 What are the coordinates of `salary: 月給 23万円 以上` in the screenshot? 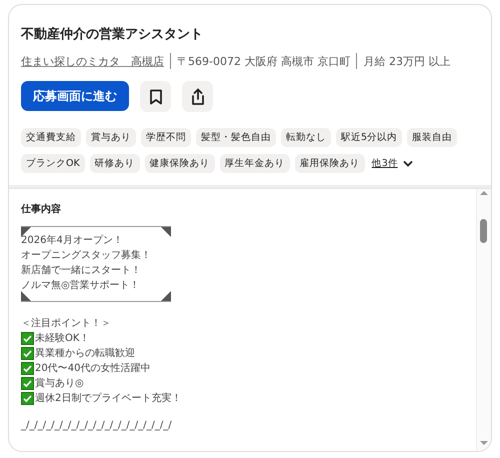 It's located at (406, 61).